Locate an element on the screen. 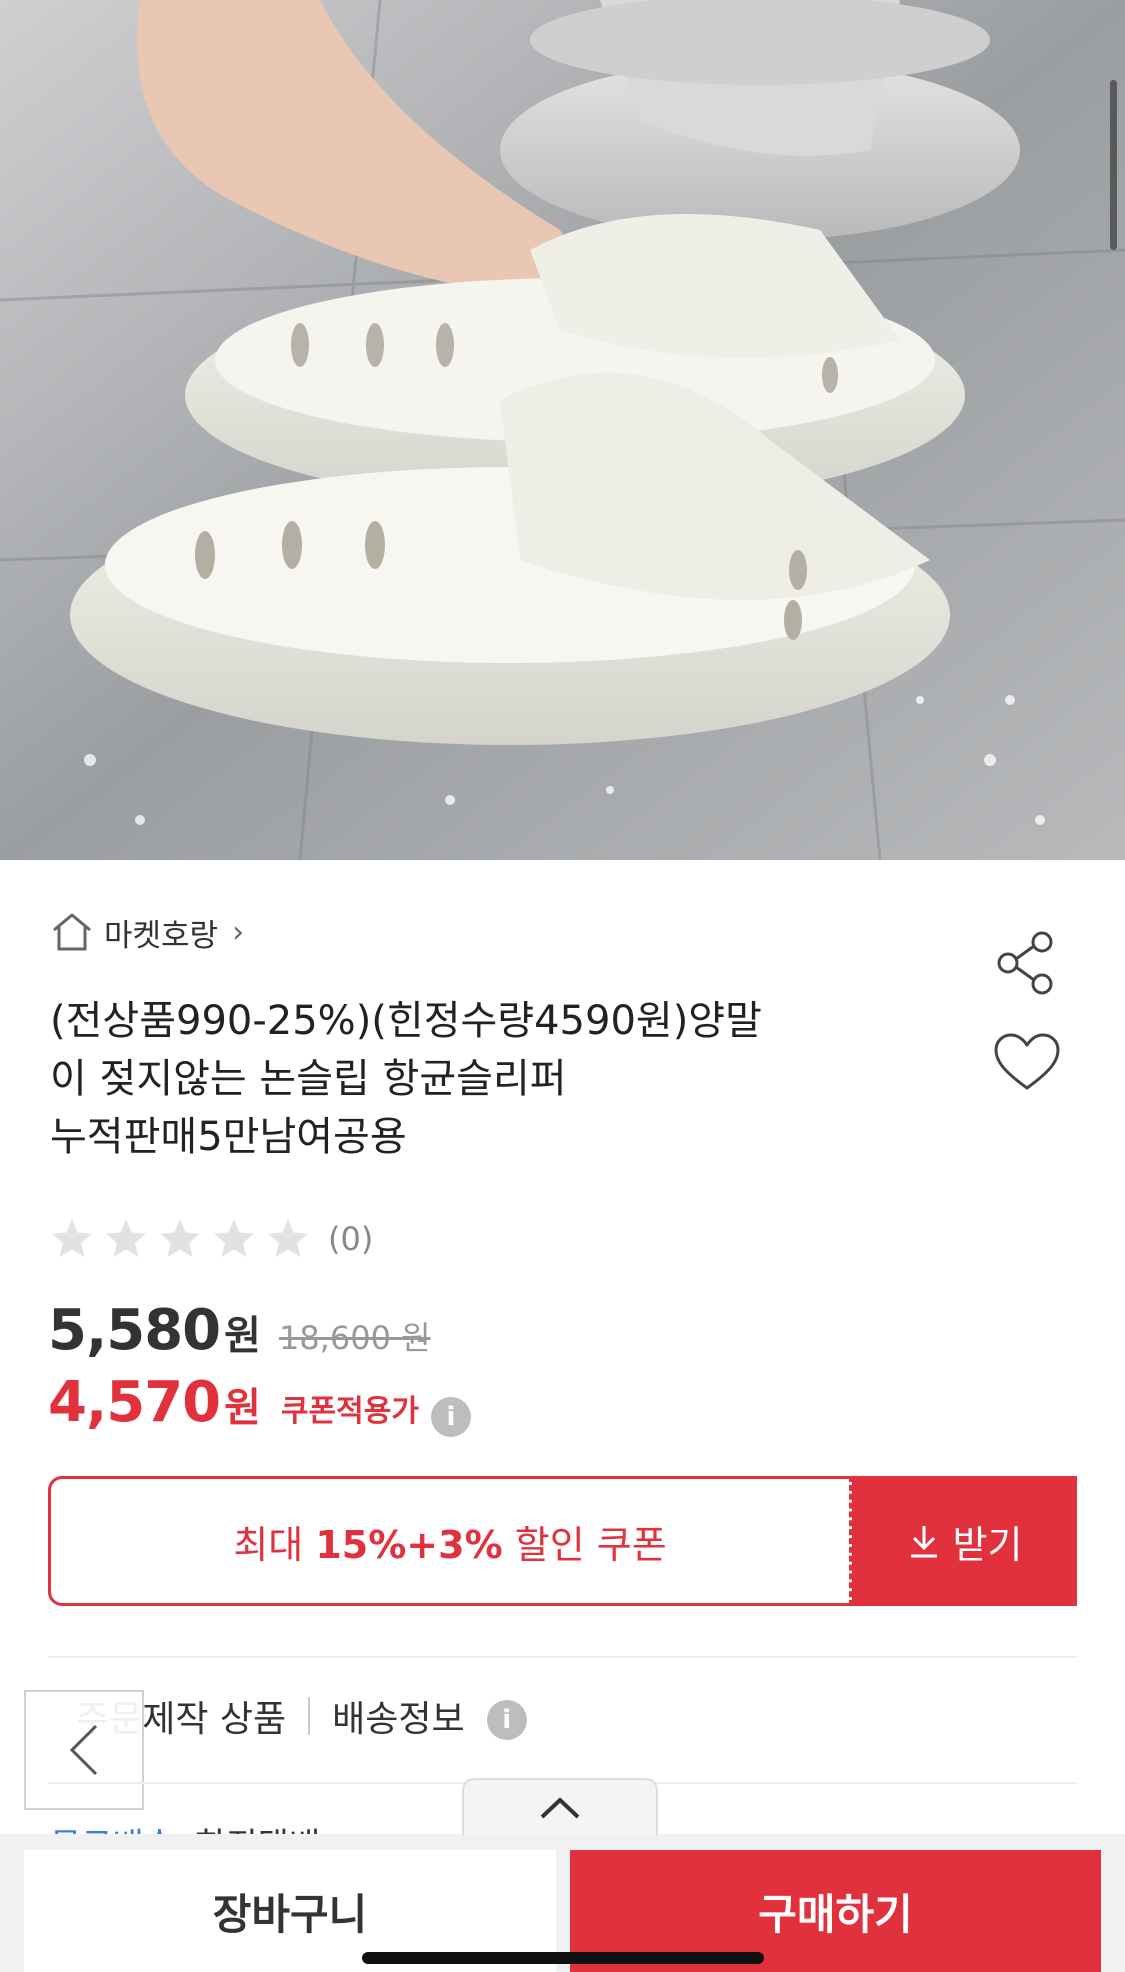 Image resolution: width=1125 pixels, height=1972 pixels. product-title-line: 이 젖지않는 논슬립 항균슬리퍼 is located at coordinates (308, 1079).